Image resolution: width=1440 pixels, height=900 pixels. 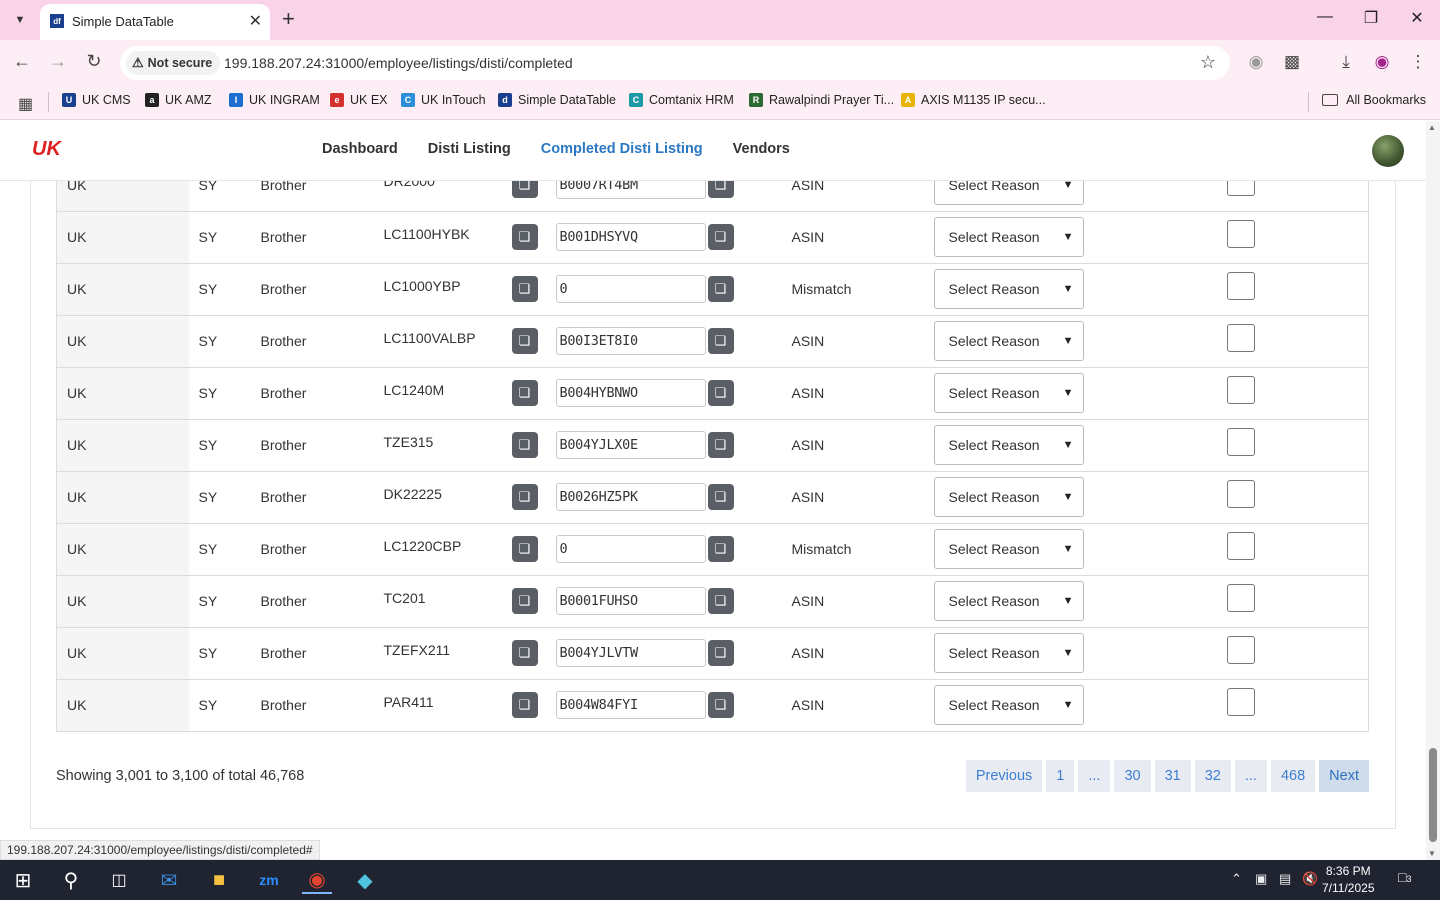 What do you see at coordinates (1261, 879) in the screenshot?
I see `tray-meet-icon: ▣` at bounding box center [1261, 879].